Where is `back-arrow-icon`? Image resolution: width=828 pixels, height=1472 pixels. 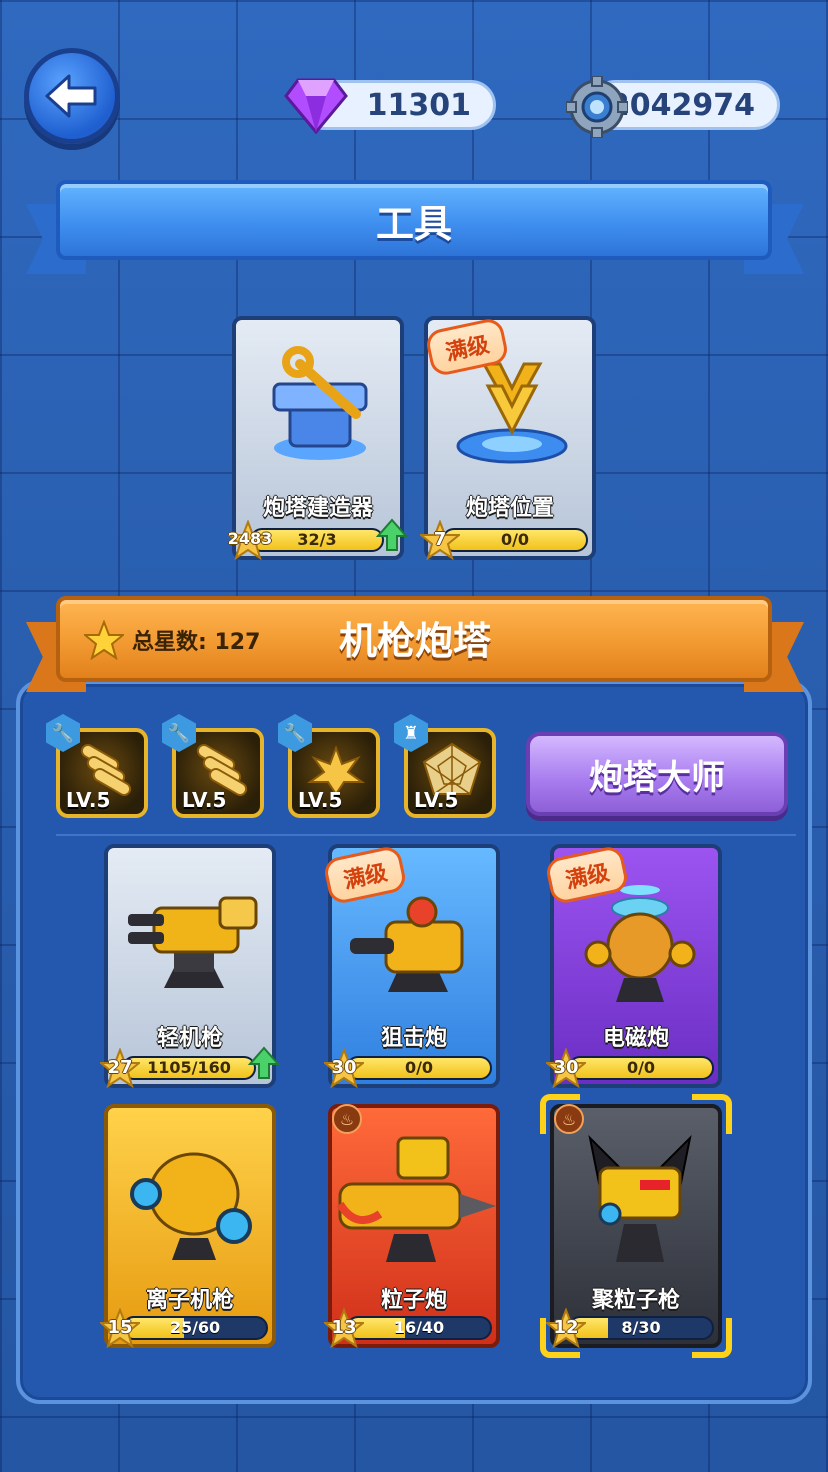
back-arrow-icon is located at coordinates (71, 96).